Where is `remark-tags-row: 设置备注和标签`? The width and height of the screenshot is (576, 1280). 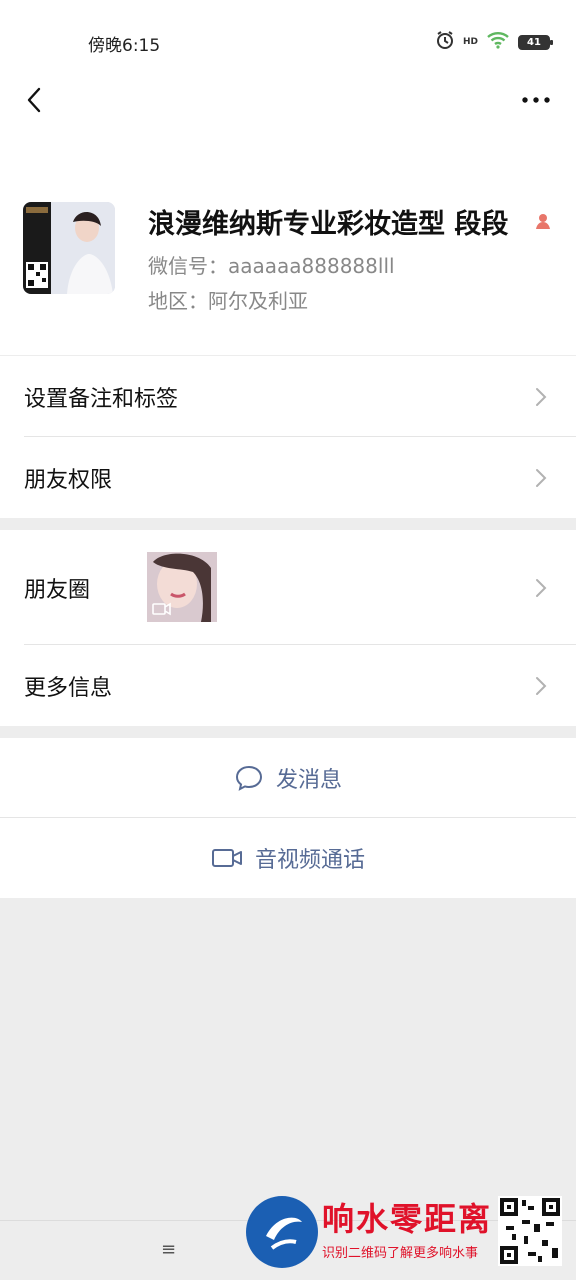 remark-tags-row: 设置备注和标签 is located at coordinates (288, 396).